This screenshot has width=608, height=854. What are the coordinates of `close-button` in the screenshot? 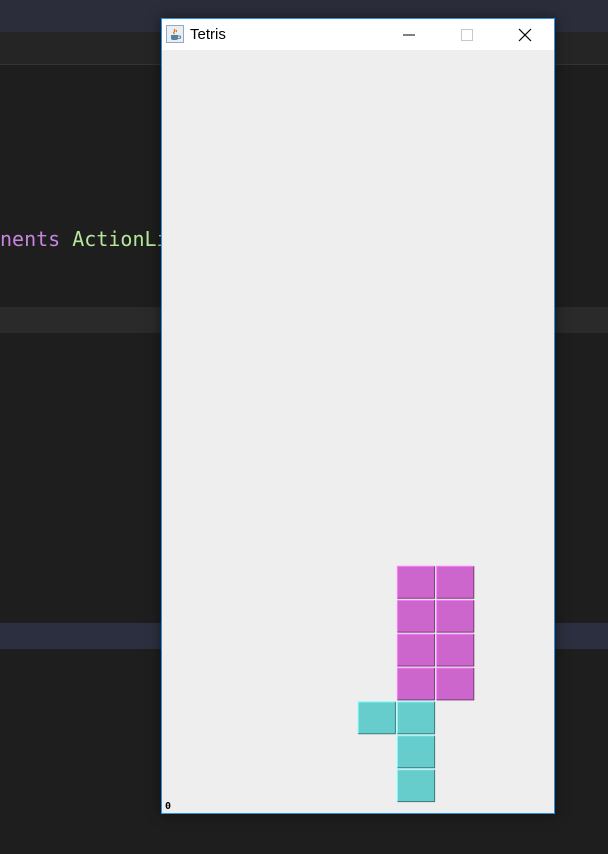 It's located at (525, 34).